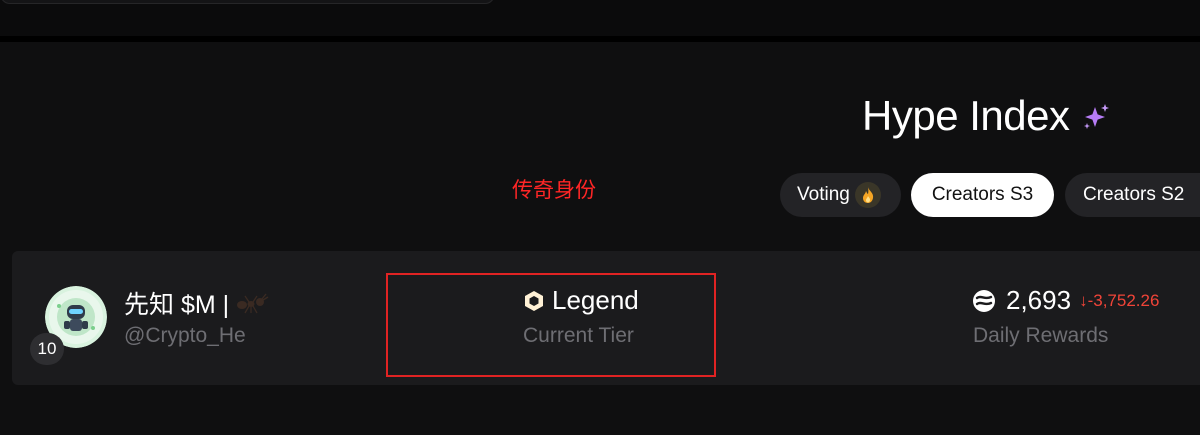 Image resolution: width=1200 pixels, height=435 pixels. I want to click on page-title: Hype Index, so click(966, 115).